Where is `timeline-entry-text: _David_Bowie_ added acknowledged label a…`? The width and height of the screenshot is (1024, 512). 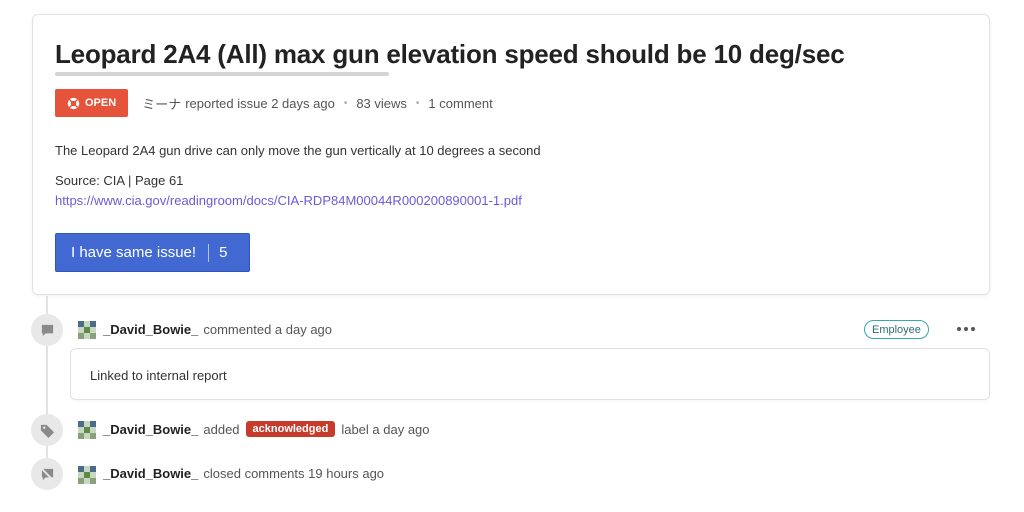
timeline-entry-text: _David_Bowie_ added acknowledged label a… is located at coordinates (266, 429).